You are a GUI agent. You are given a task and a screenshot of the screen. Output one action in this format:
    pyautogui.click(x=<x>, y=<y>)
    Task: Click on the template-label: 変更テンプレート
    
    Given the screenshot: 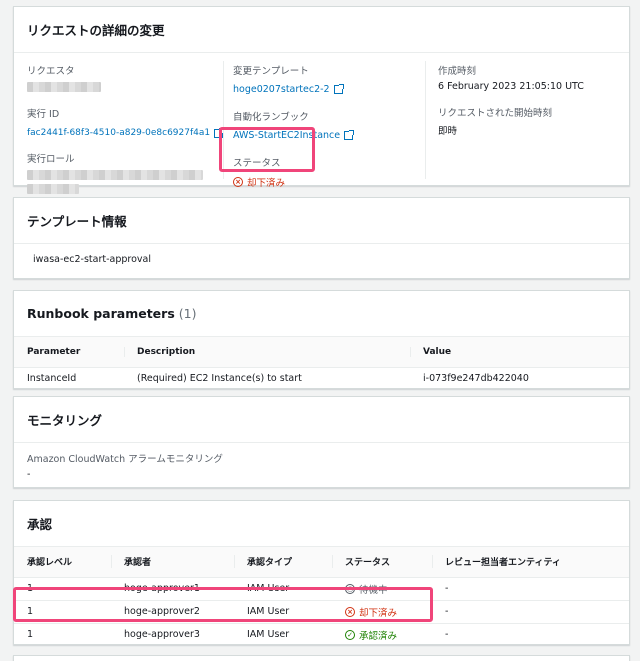 What is the action you would take?
    pyautogui.click(x=271, y=71)
    